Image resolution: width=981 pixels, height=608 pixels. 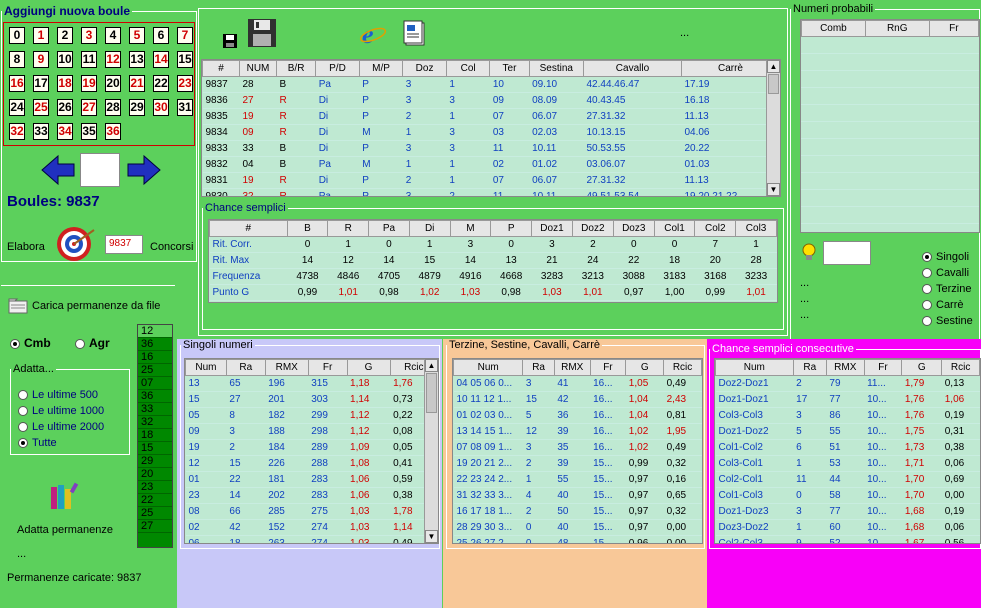 What do you see at coordinates (311, 495) in the screenshot?
I see `table-row: 23 14 202 283 1,06 0,38` at bounding box center [311, 495].